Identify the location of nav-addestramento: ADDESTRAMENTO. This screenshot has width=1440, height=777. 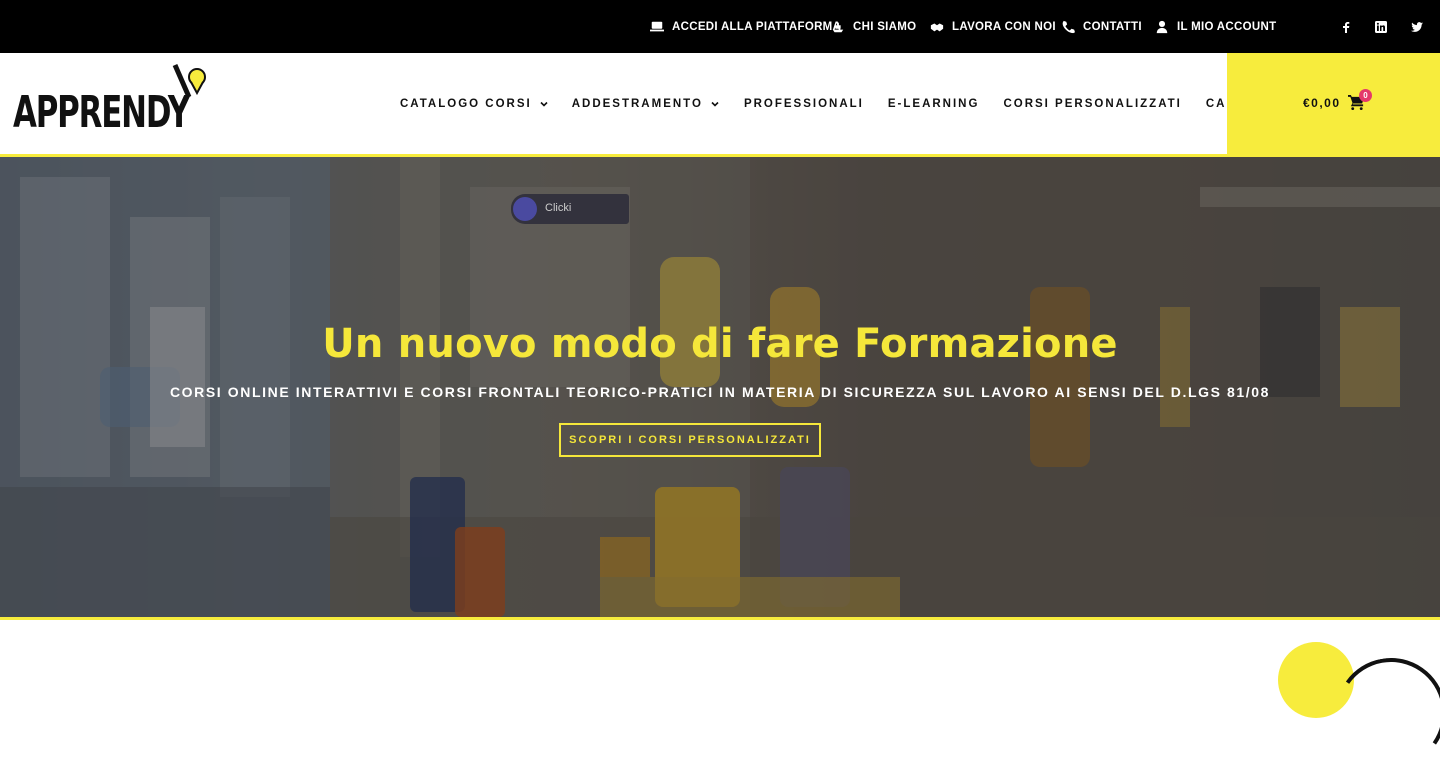
(645, 104).